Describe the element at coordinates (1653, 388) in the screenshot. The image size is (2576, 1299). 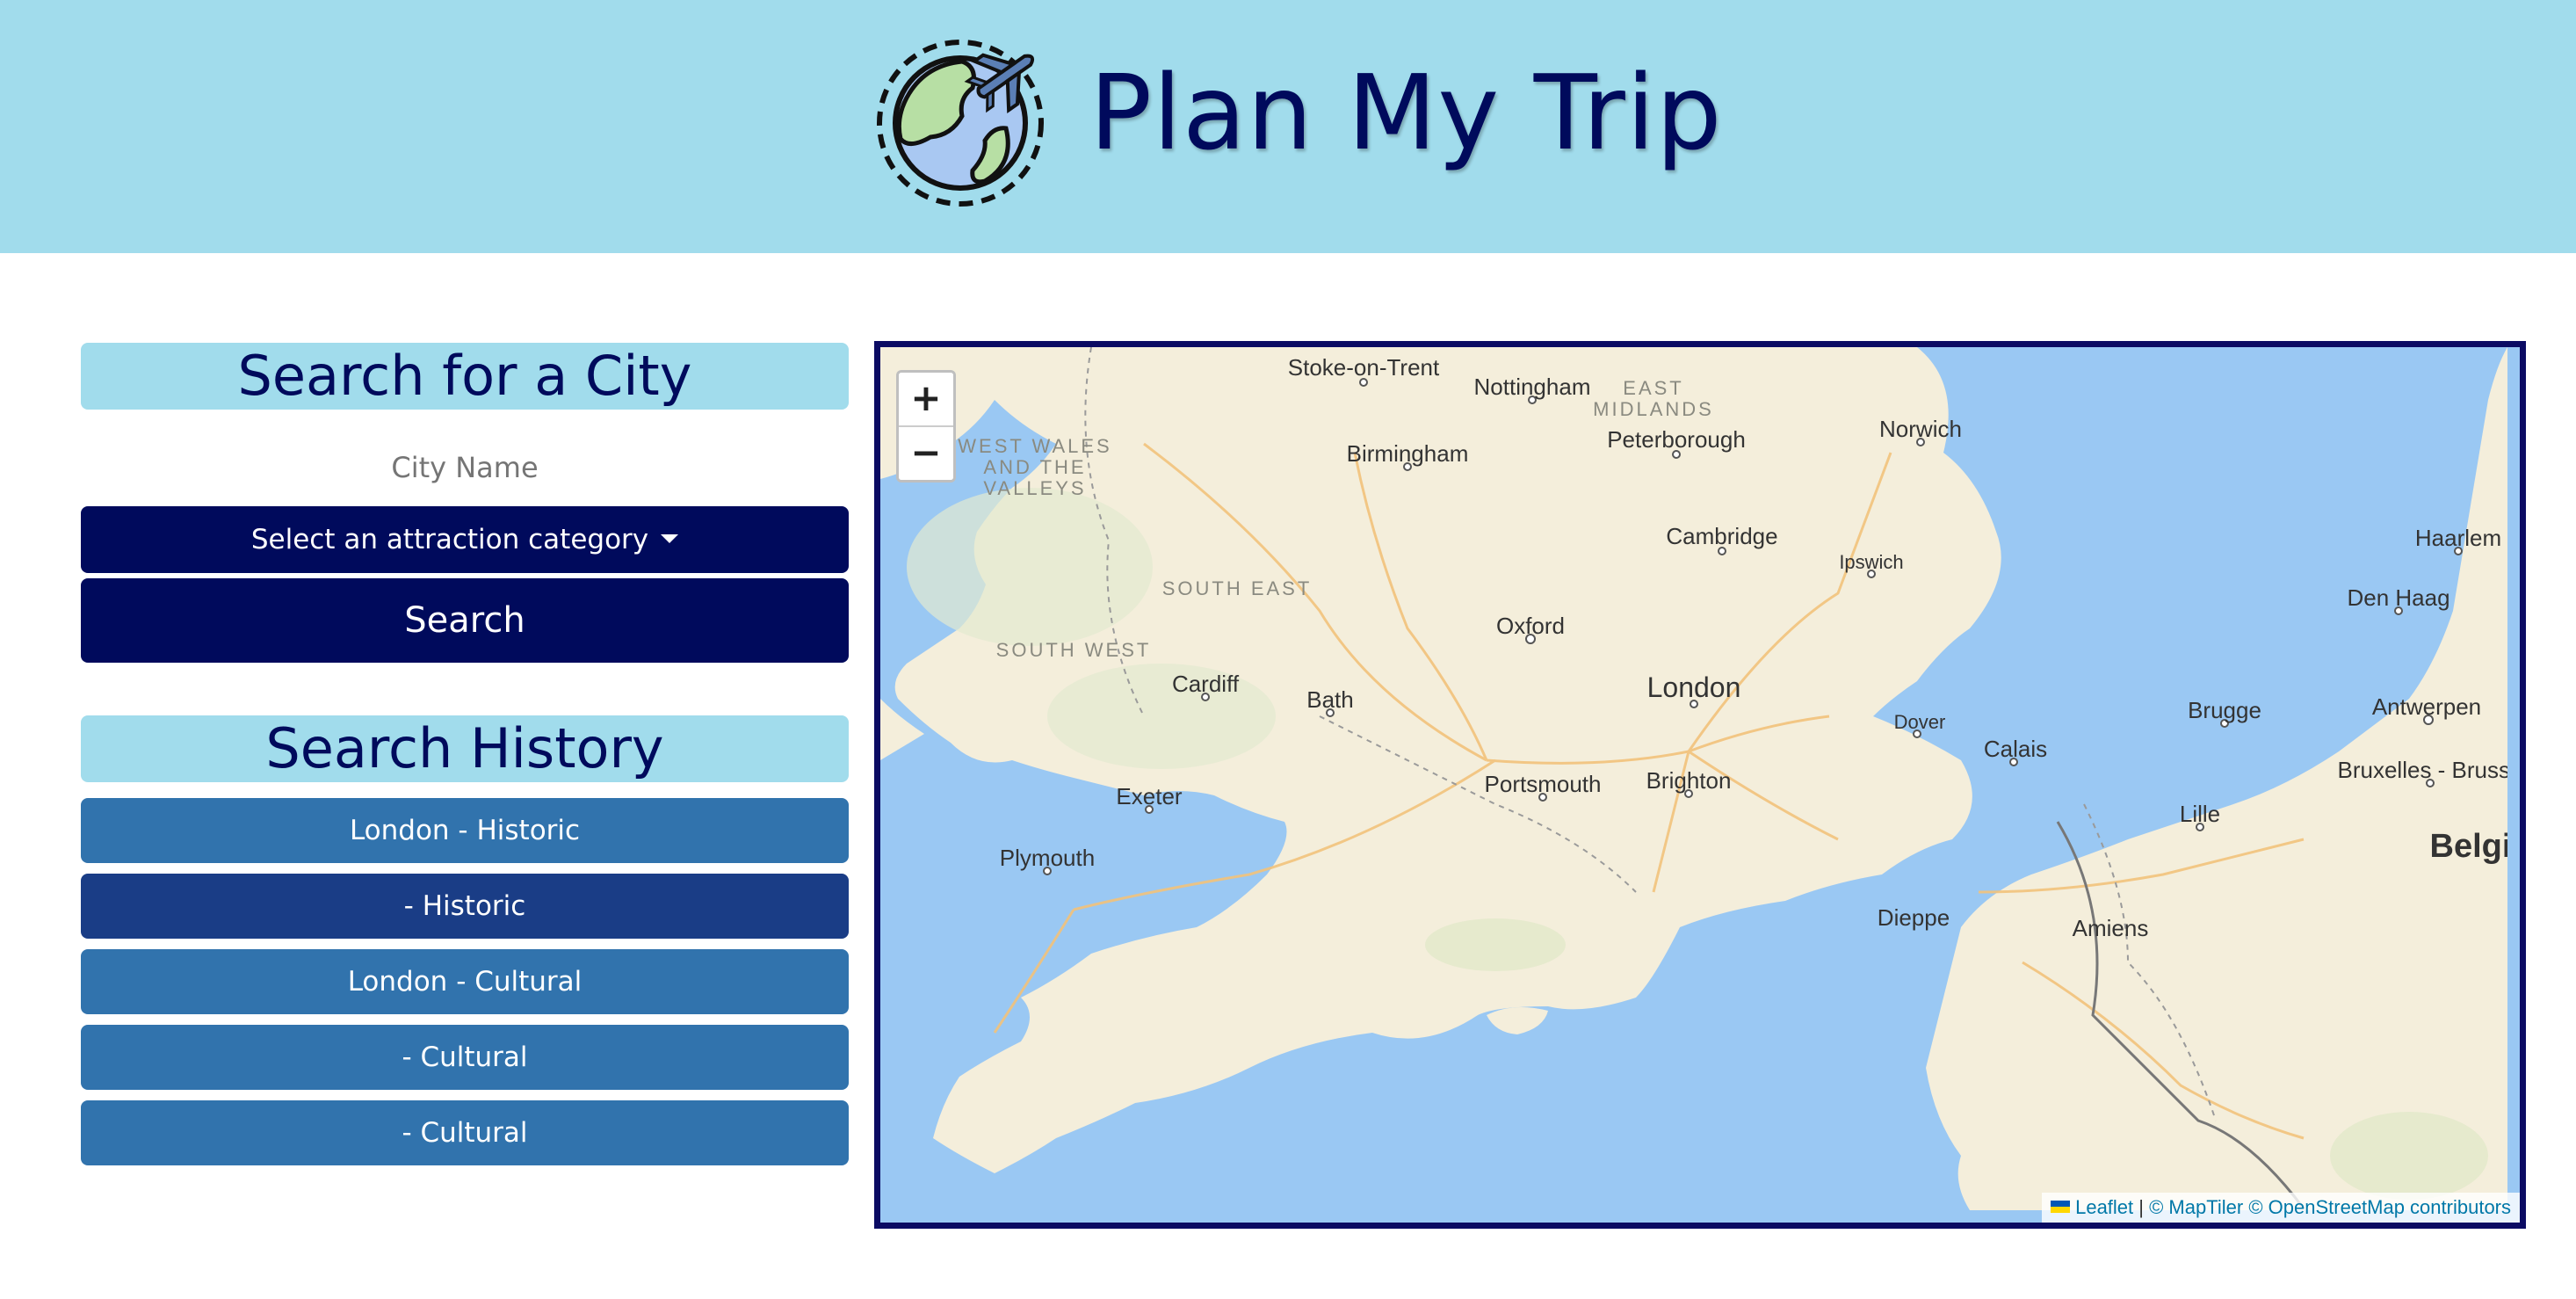
I see `region-label: EAST` at that location.